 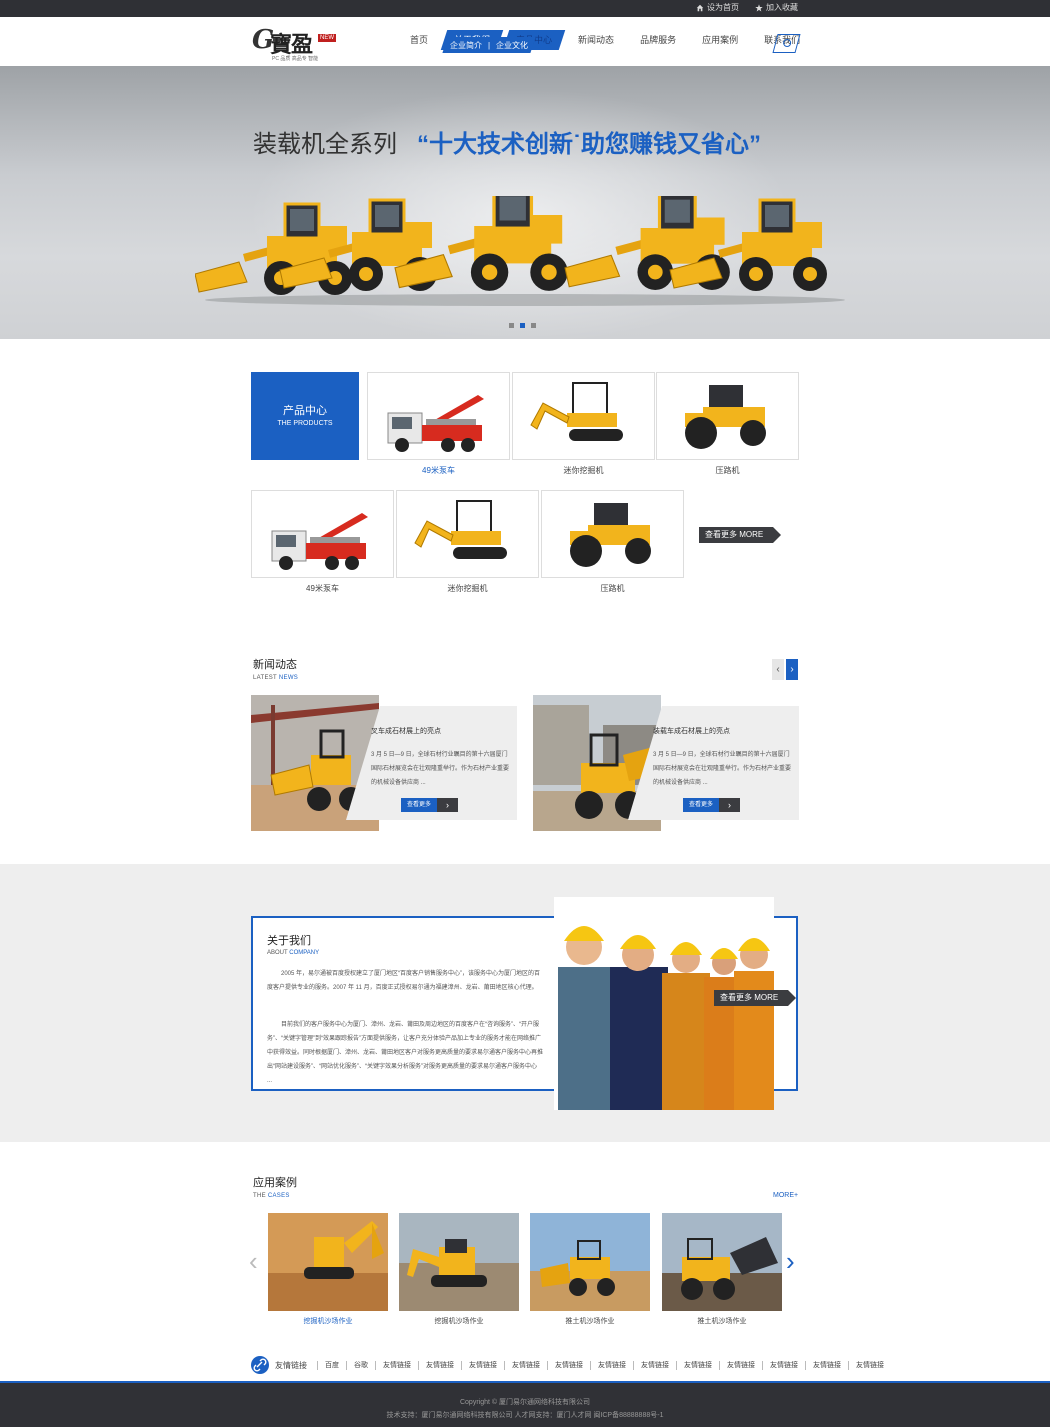 I want to click on about-more-button: 查看更多 MORE, so click(x=755, y=998).